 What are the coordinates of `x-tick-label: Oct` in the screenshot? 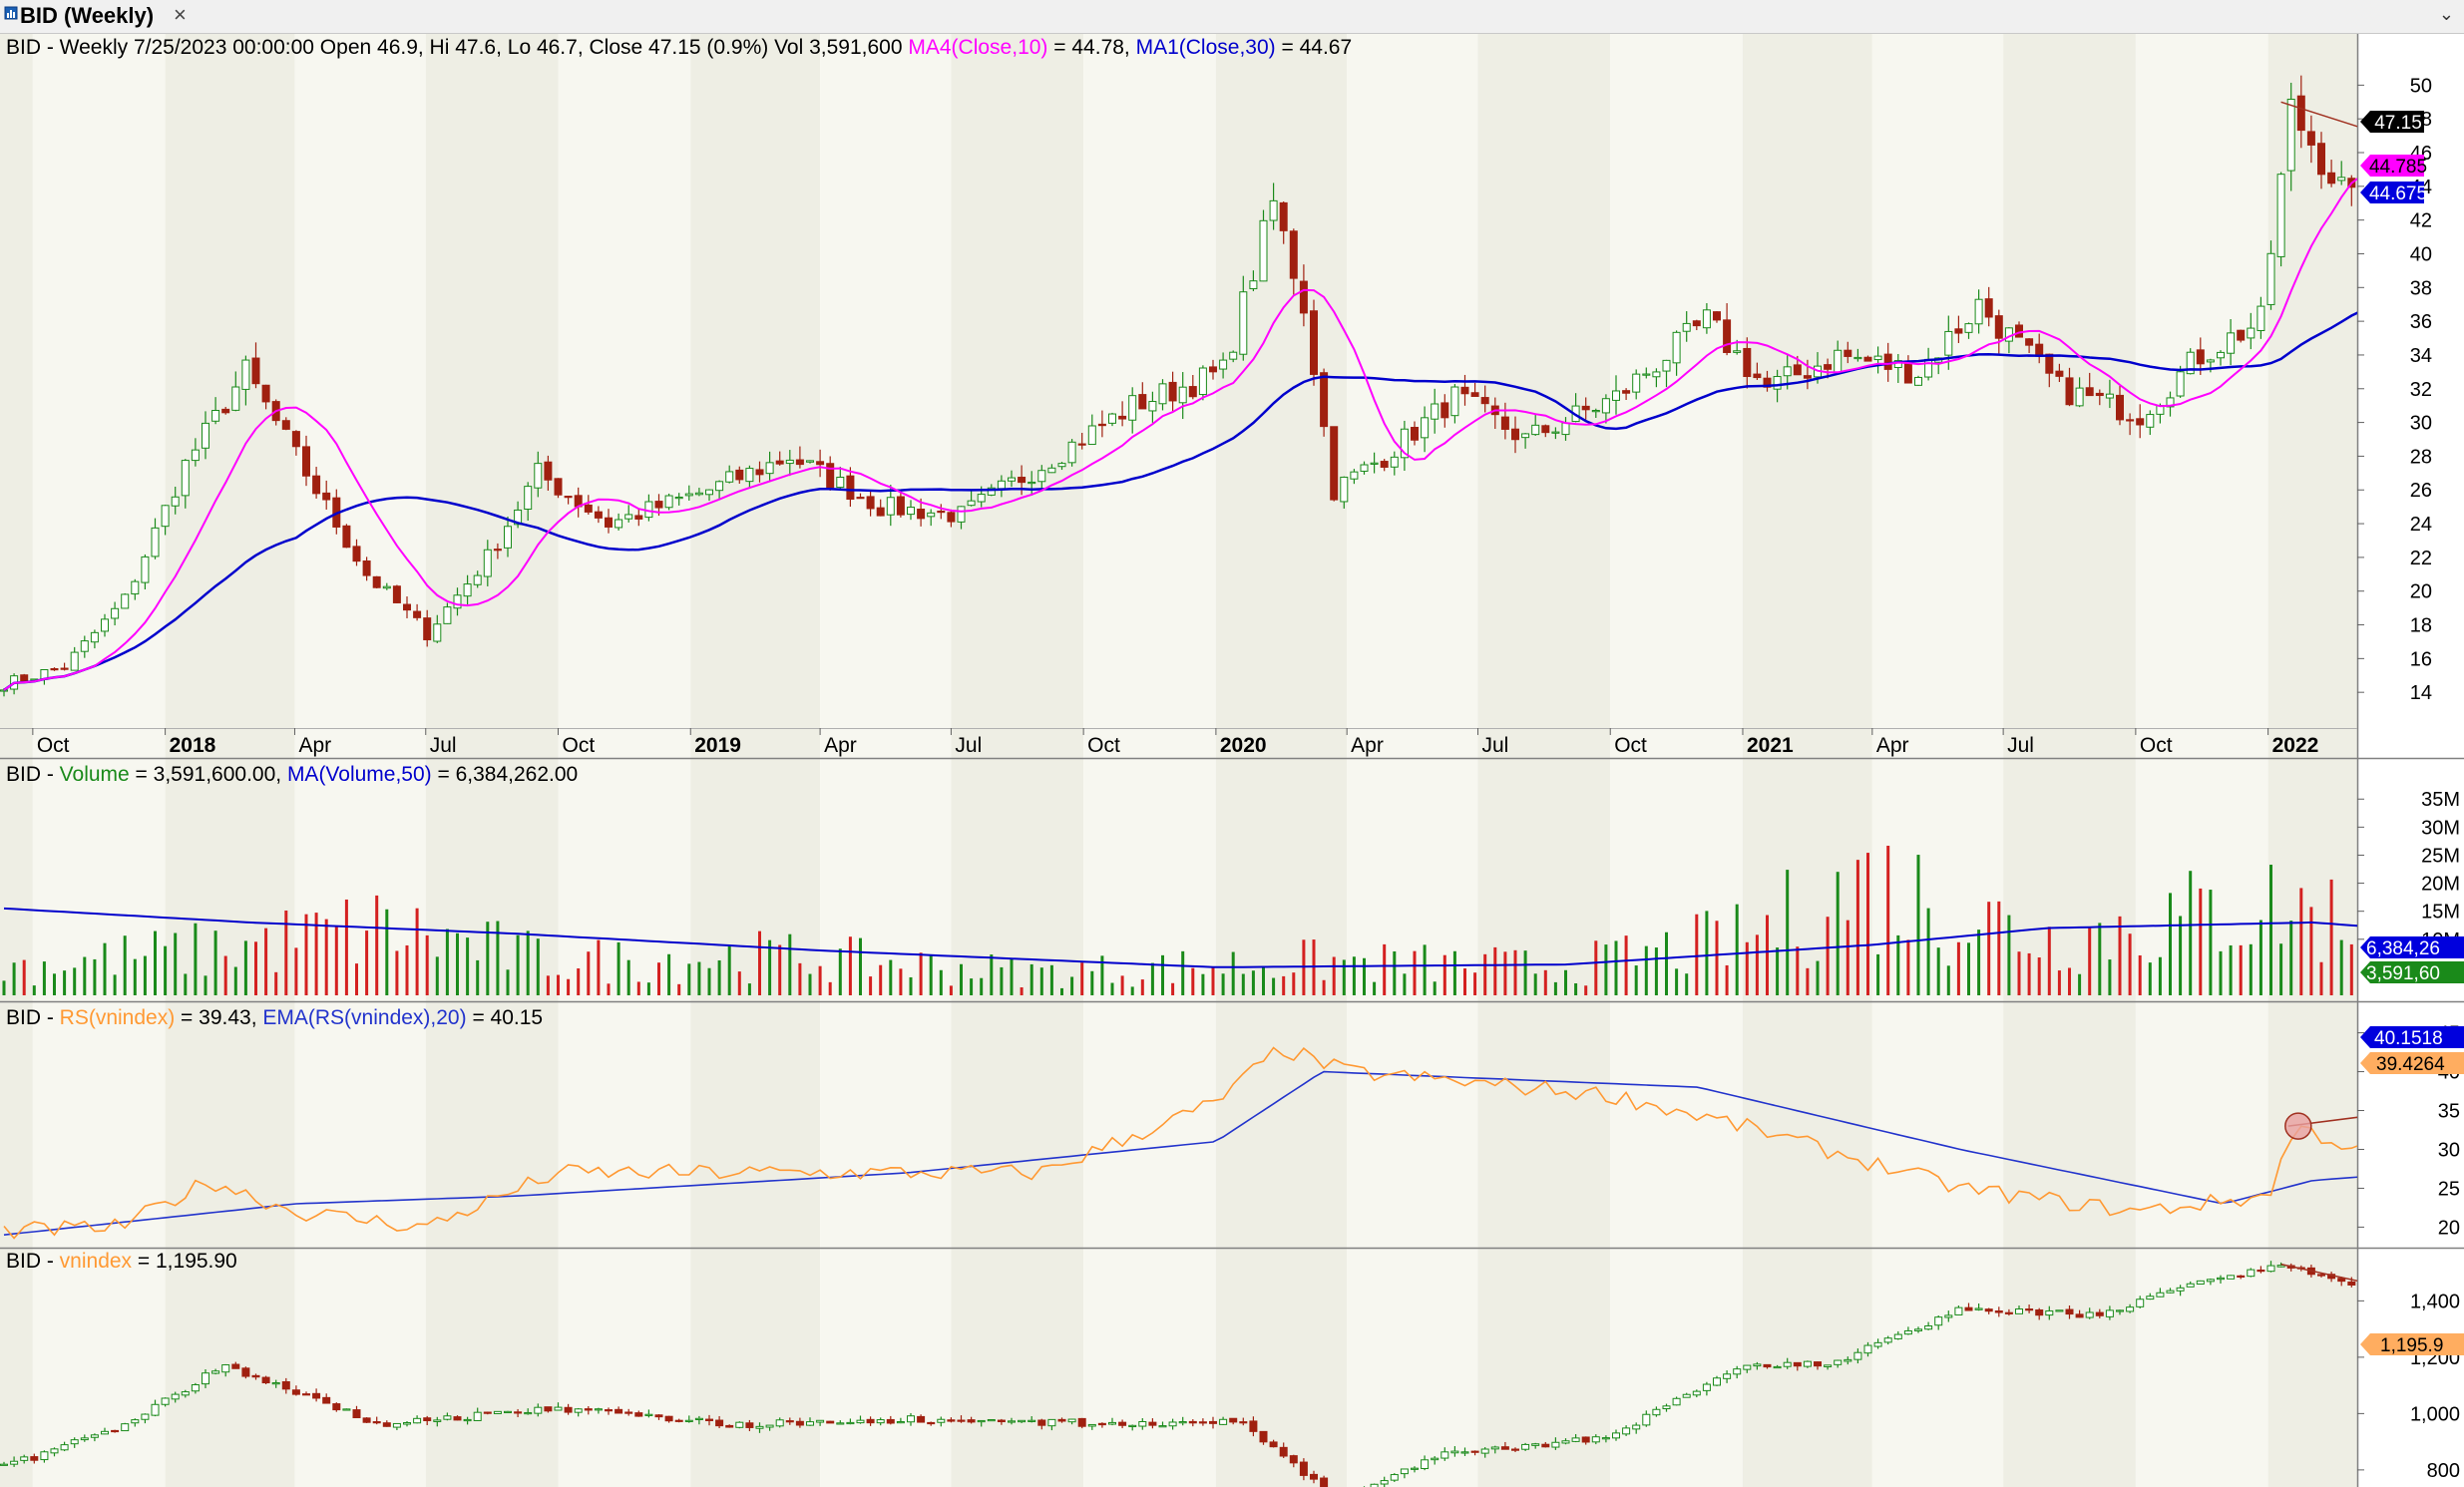 It's located at (2156, 745).